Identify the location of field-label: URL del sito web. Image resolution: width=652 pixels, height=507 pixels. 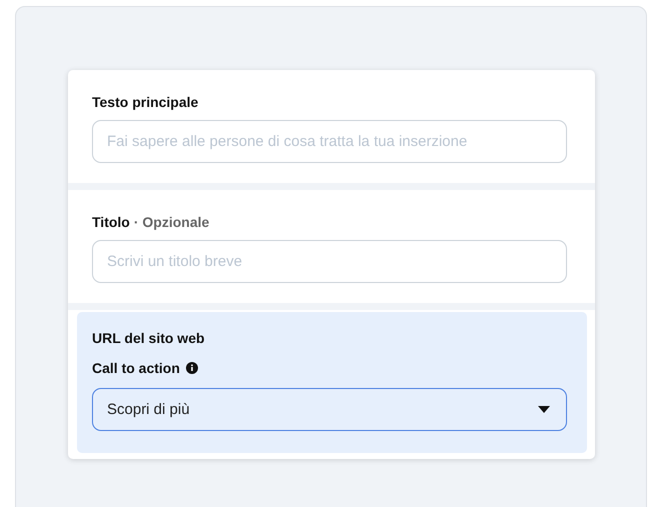
(149, 338).